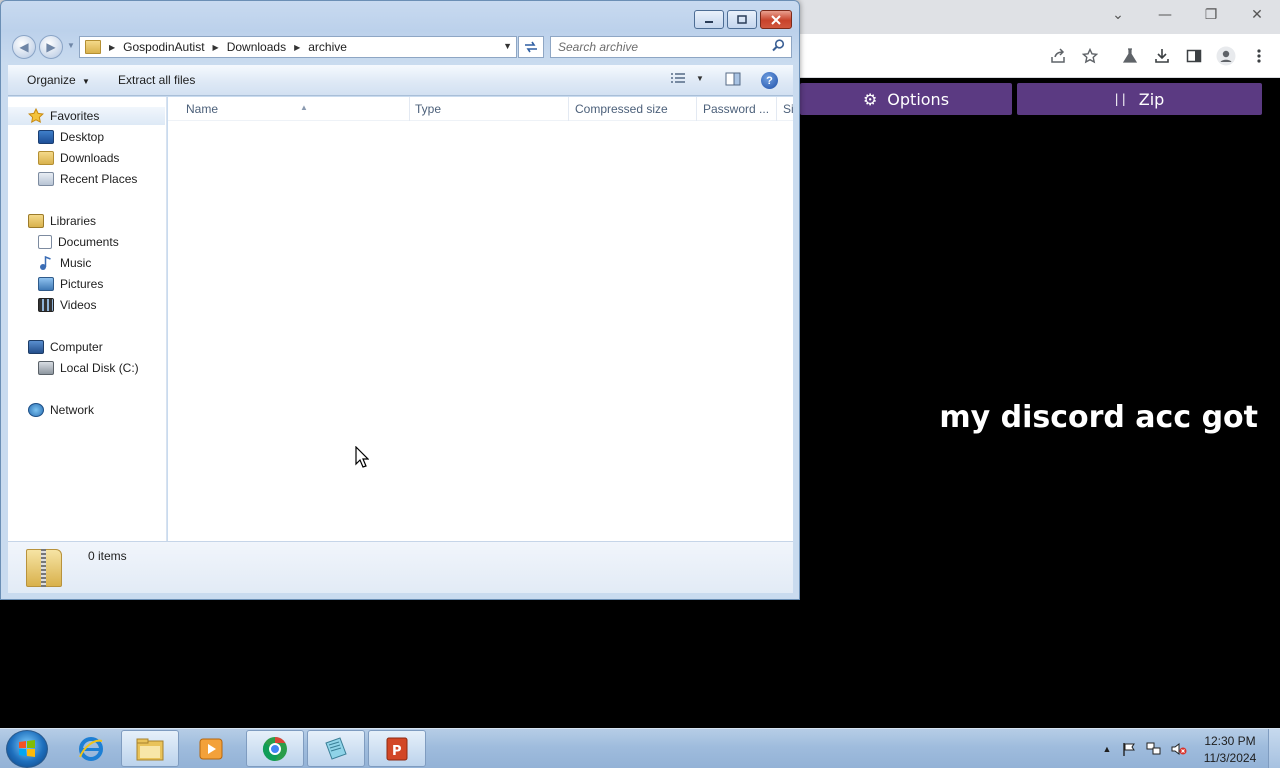  I want to click on libraries-icon, so click(36, 221).